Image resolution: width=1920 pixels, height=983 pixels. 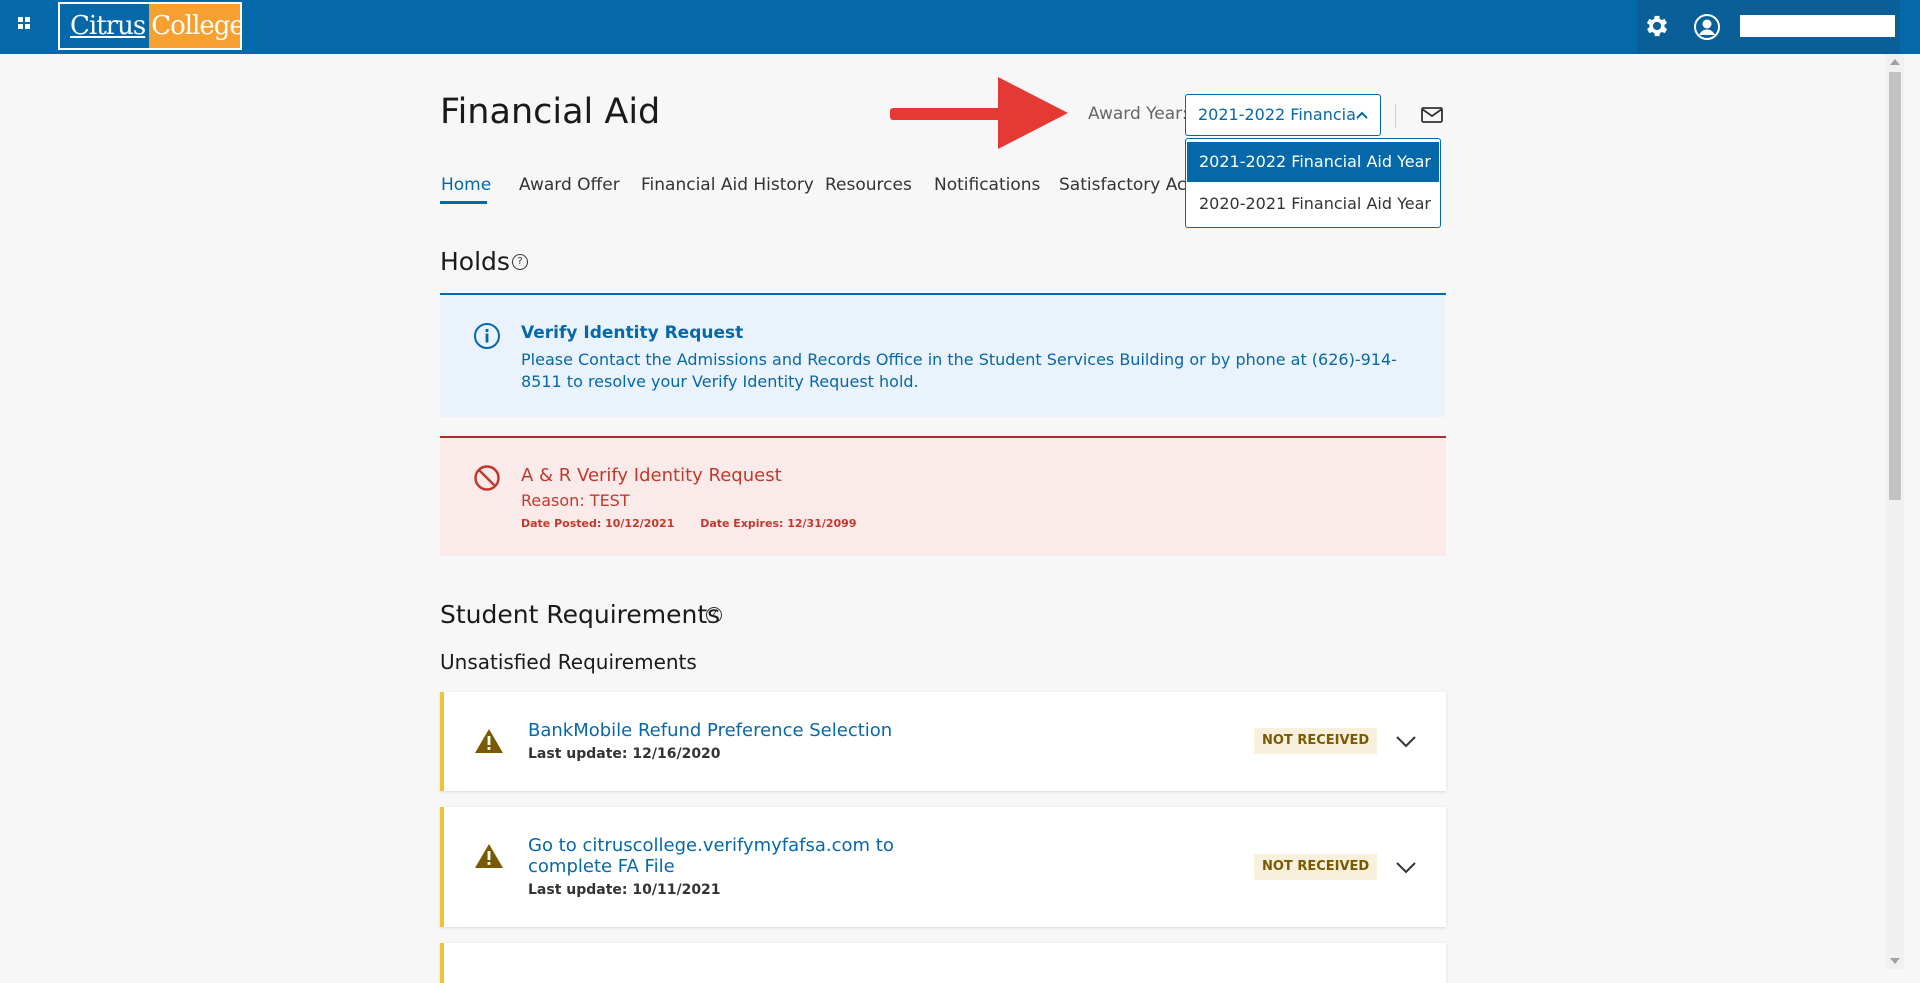 I want to click on scroll-thumb, so click(x=1895, y=286).